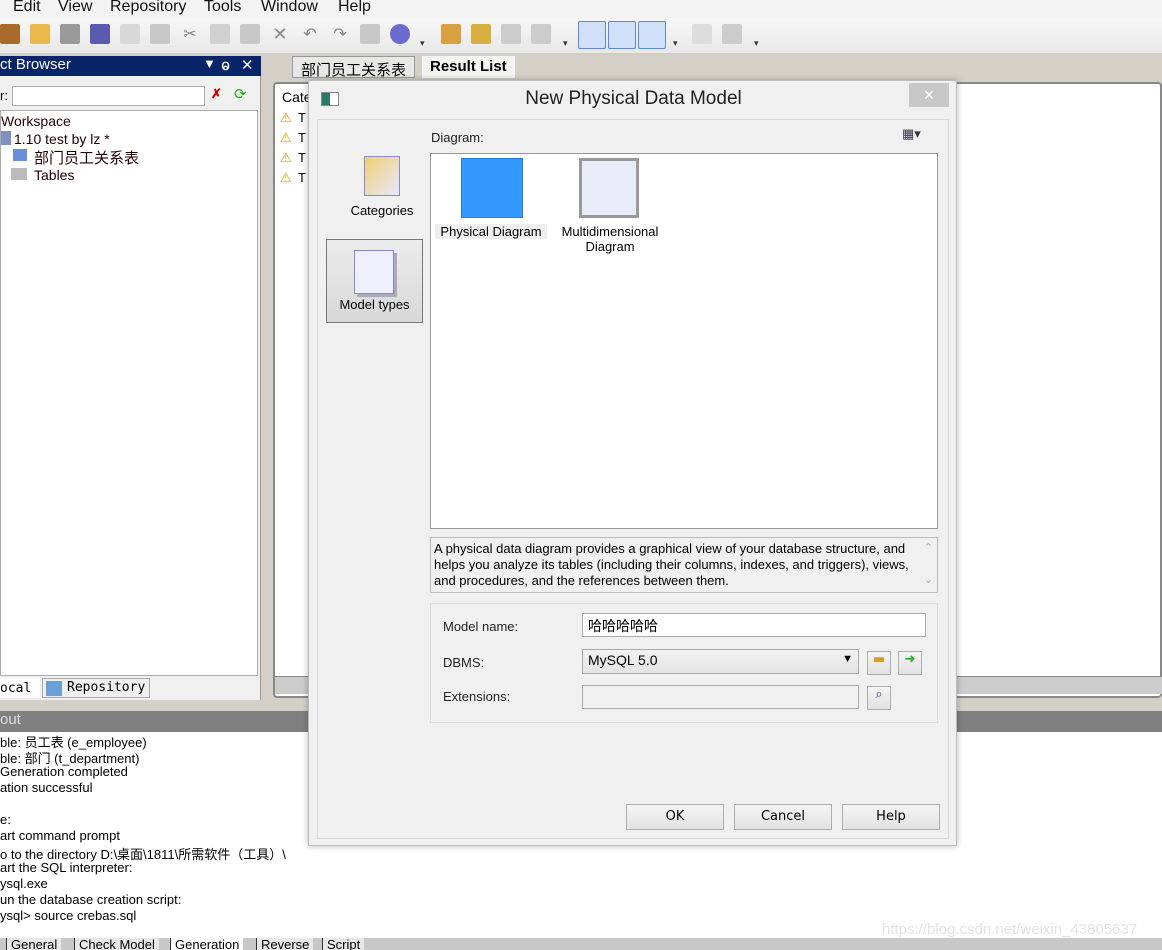 Image resolution: width=1162 pixels, height=950 pixels. I want to click on back-icon, so click(511, 34).